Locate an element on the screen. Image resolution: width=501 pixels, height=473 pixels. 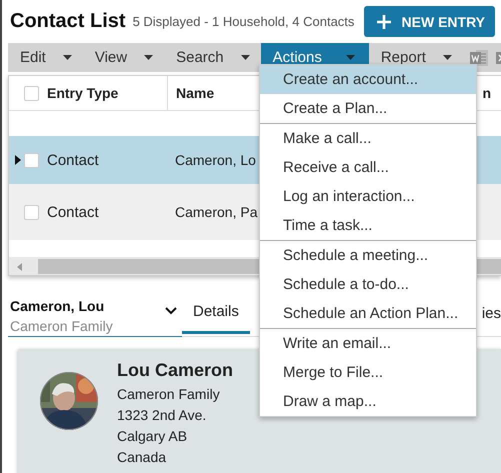
record-name: Cameron, Lou is located at coordinates (57, 306).